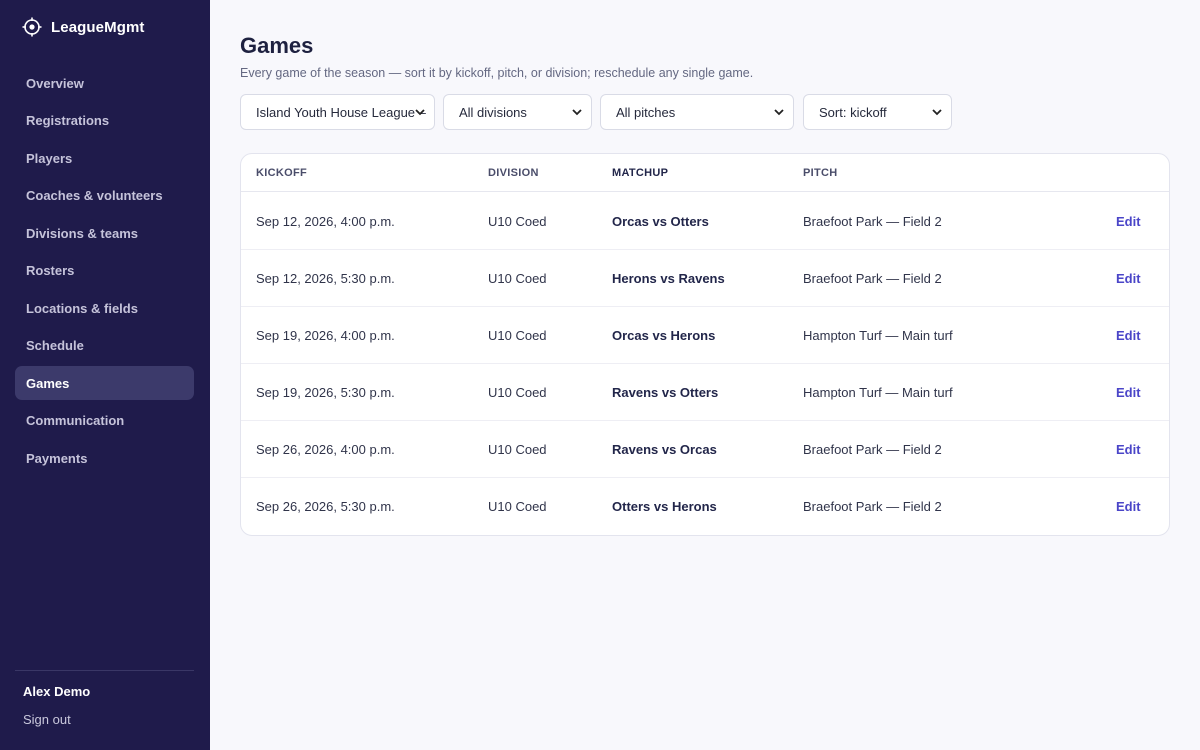 The image size is (1200, 750). What do you see at coordinates (104, 670) in the screenshot?
I see `sidebar-divider` at bounding box center [104, 670].